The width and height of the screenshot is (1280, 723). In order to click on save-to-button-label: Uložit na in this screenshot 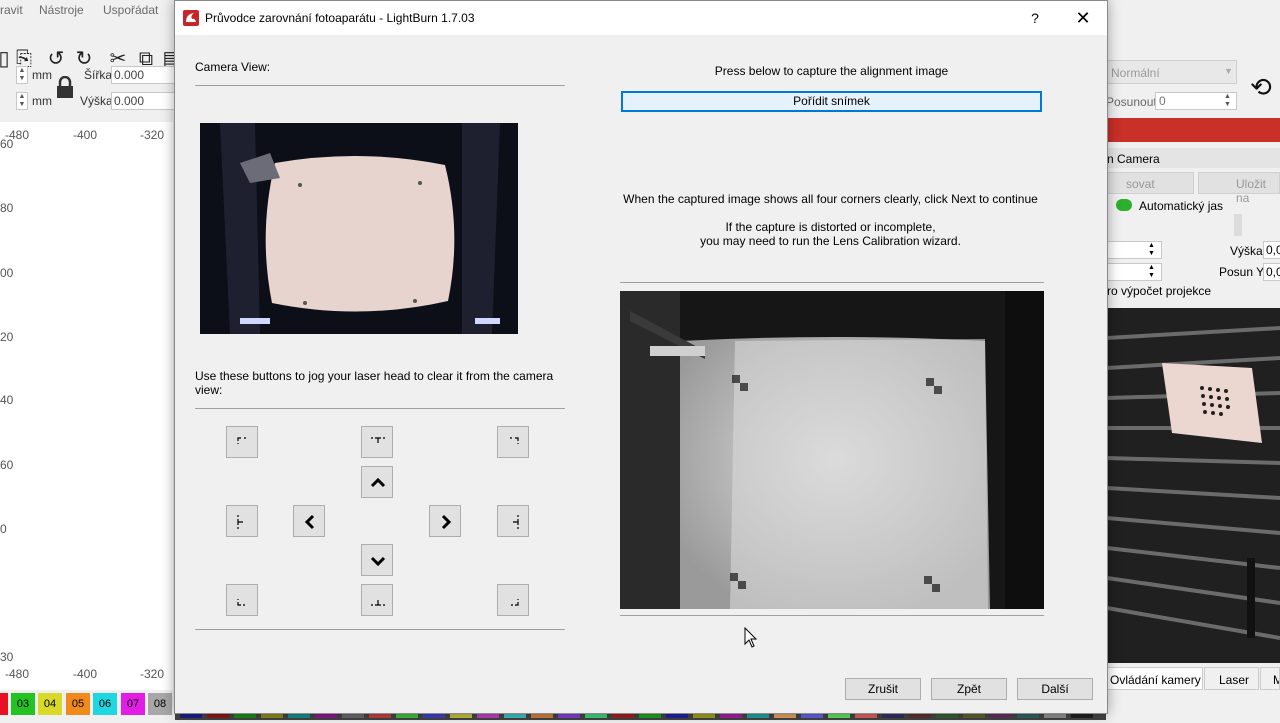, I will do `click(1251, 191)`.